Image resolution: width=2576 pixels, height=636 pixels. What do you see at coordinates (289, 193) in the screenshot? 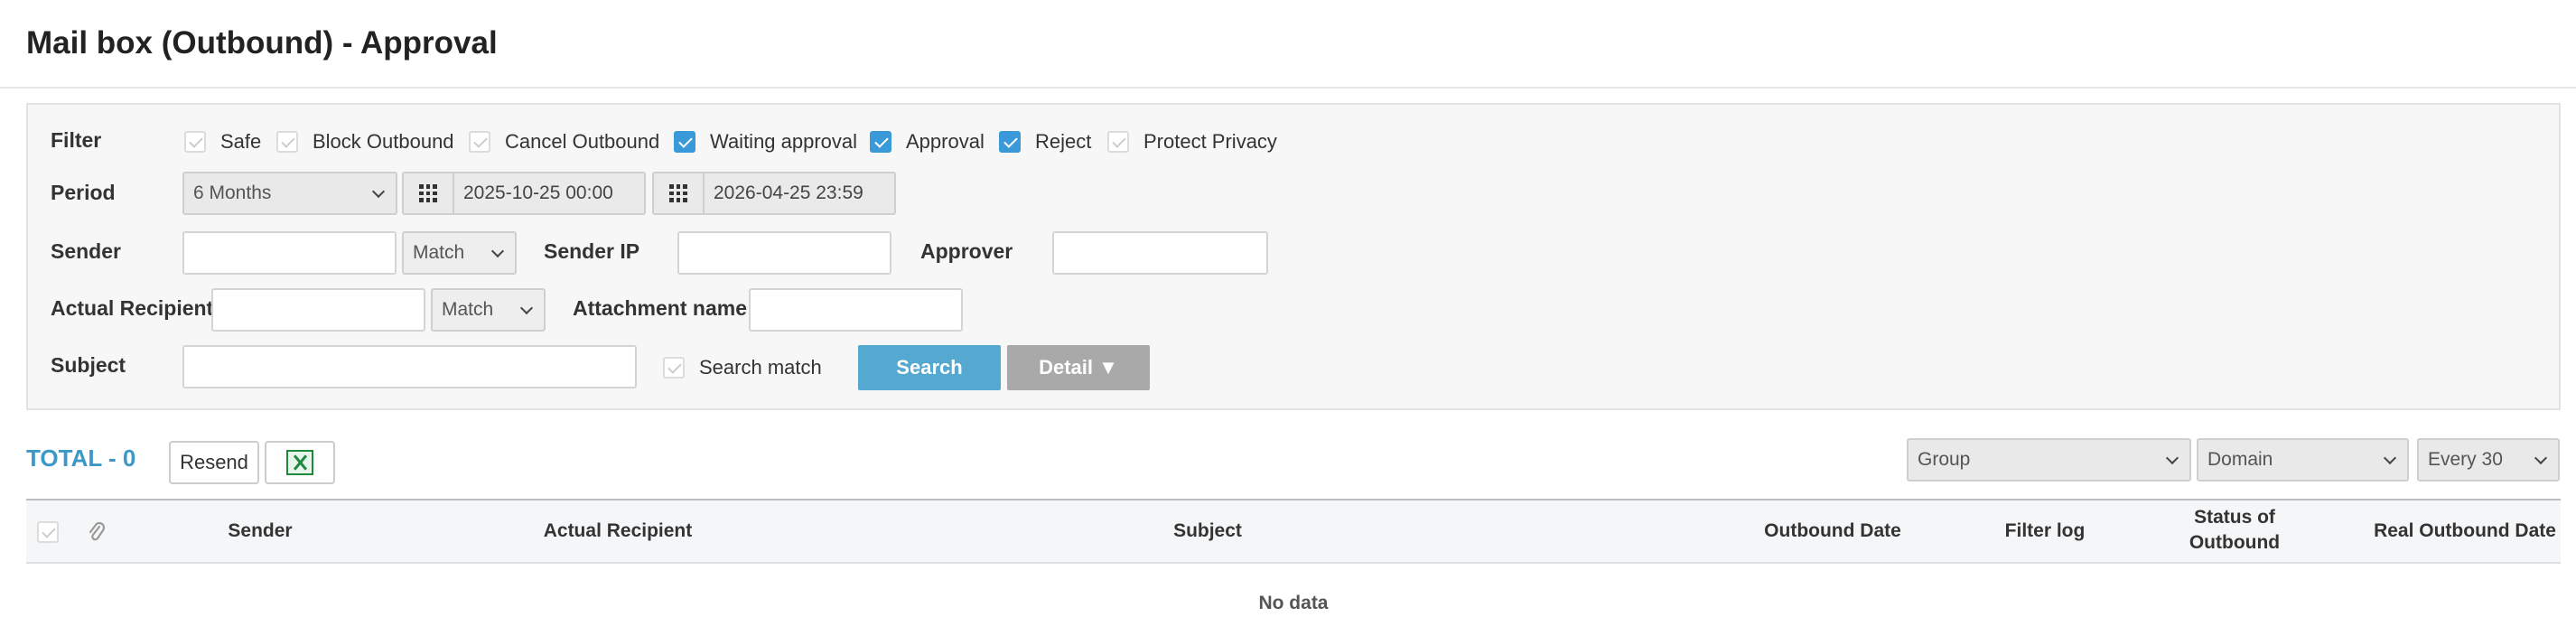
I see `period-range-select: 6 Months` at bounding box center [289, 193].